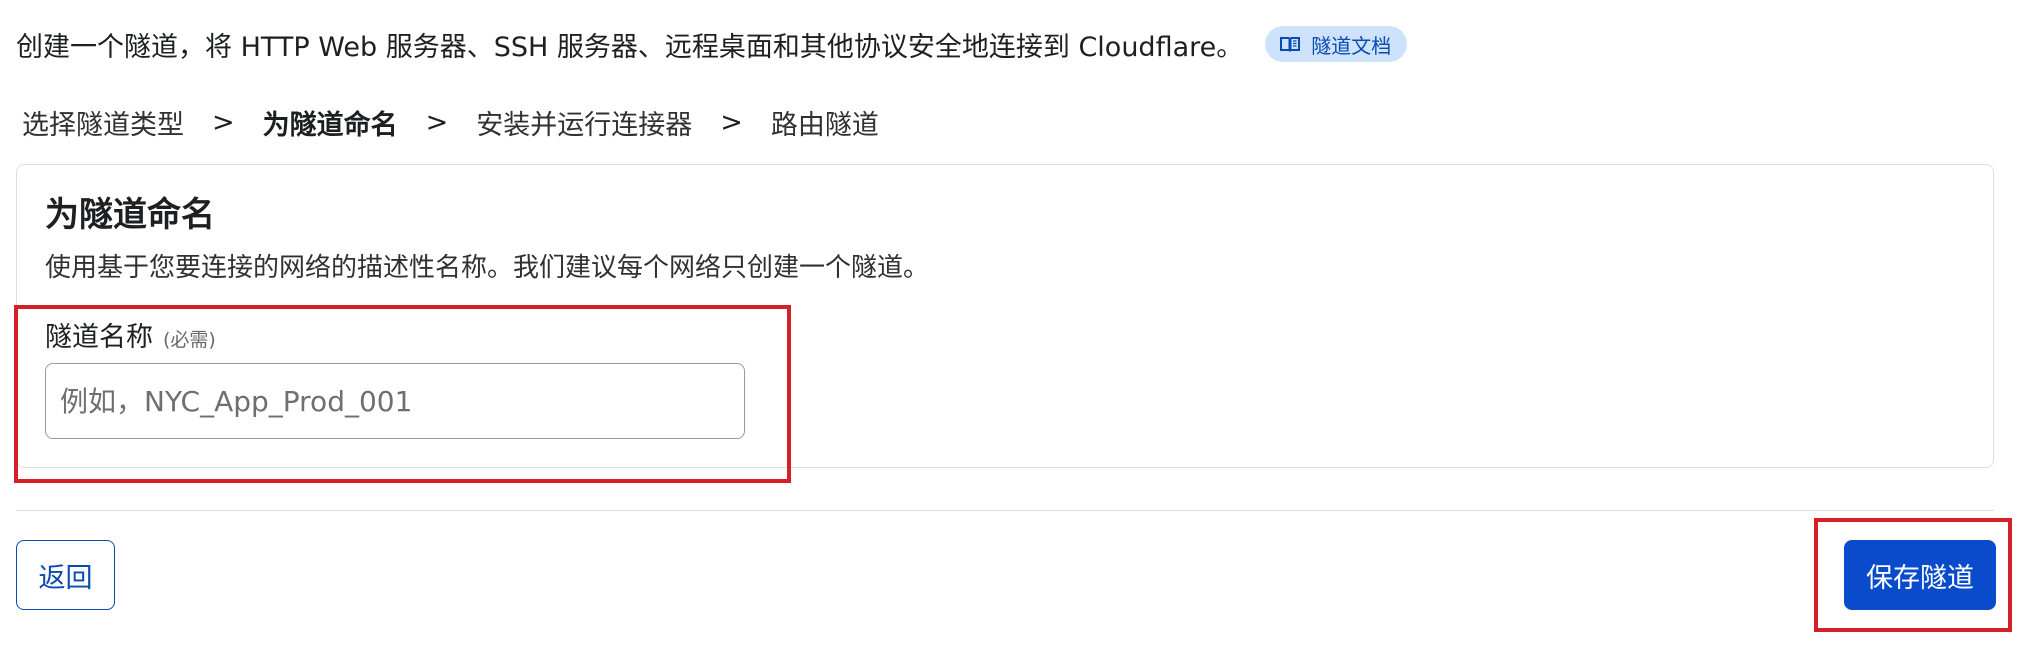 This screenshot has width=2028, height=653. Describe the element at coordinates (584, 125) in the screenshot. I see `step-install-connector: 安装并运行连接器` at that location.